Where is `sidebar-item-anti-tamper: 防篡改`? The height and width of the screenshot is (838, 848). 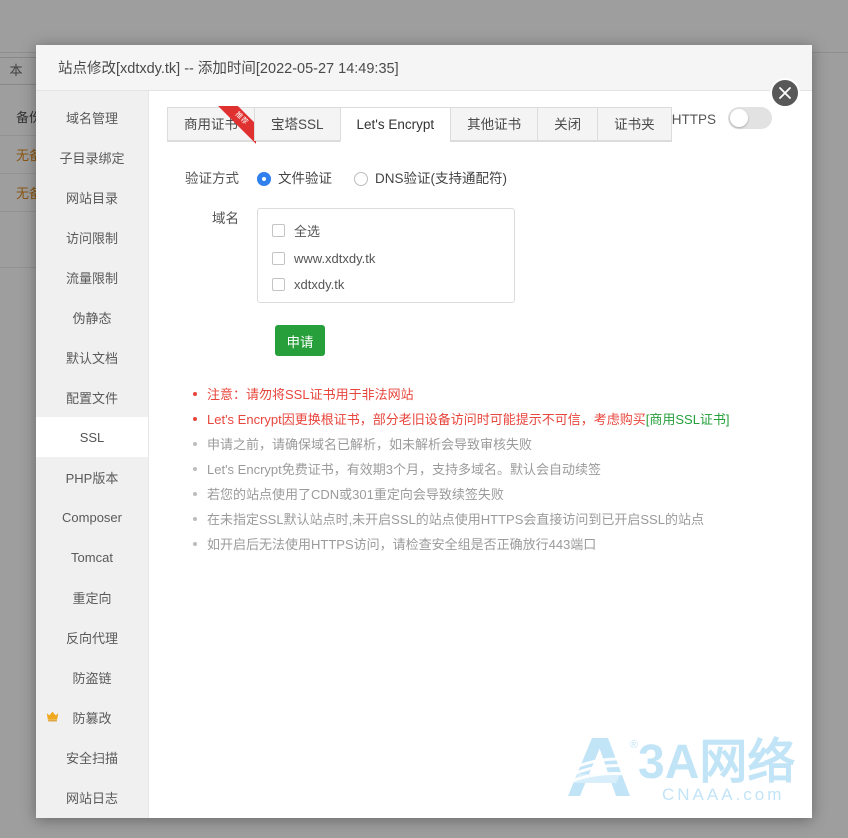 sidebar-item-anti-tamper: 防篡改 is located at coordinates (92, 717).